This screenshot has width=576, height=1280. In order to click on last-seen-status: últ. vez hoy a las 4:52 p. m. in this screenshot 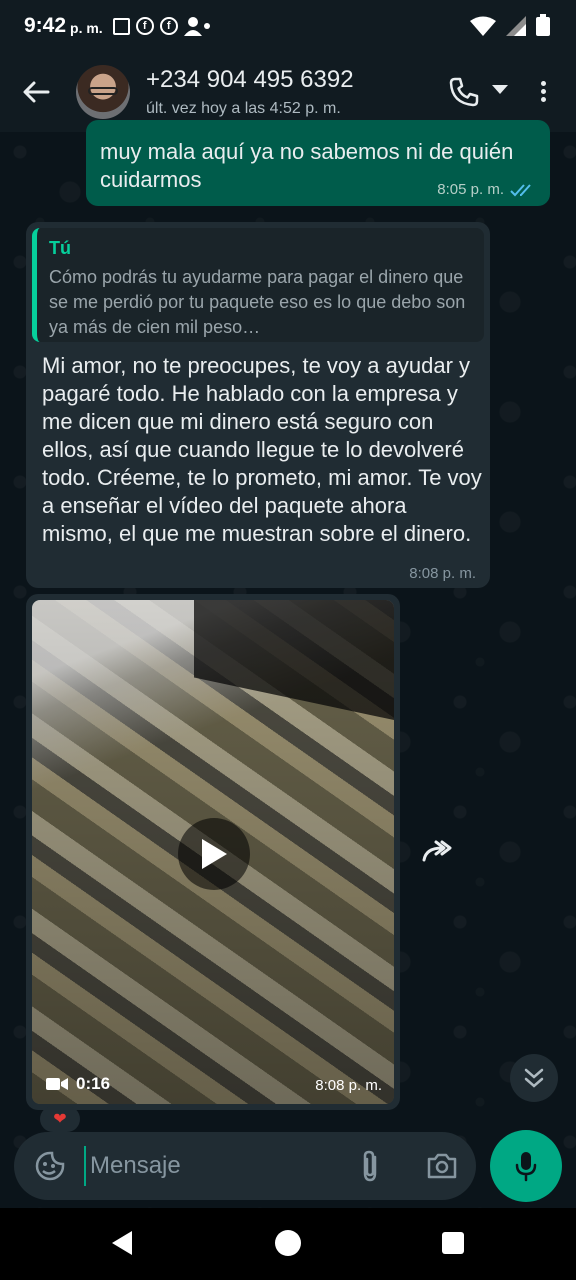, I will do `click(243, 108)`.